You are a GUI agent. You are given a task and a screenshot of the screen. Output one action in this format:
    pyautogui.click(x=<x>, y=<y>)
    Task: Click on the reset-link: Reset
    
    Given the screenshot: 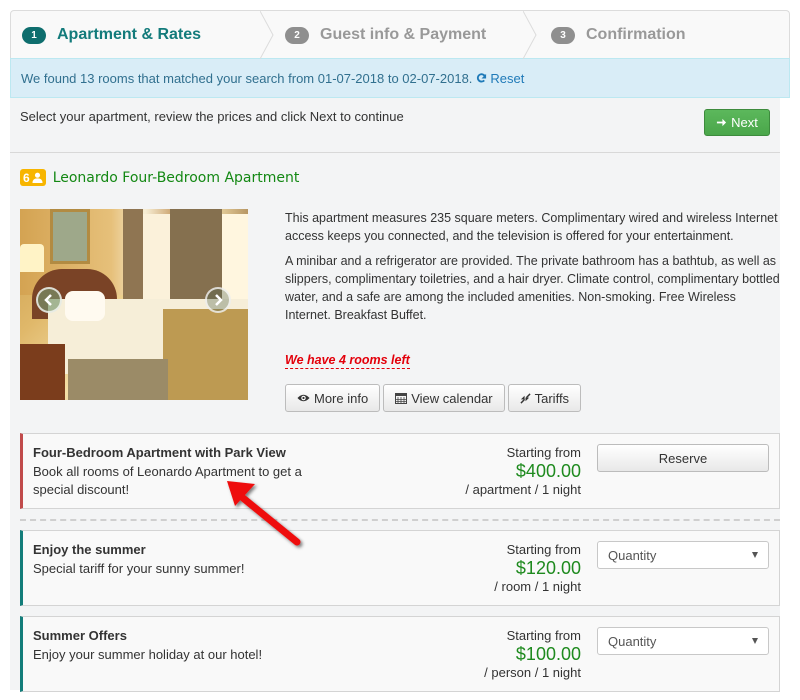 What is the action you would take?
    pyautogui.click(x=500, y=78)
    